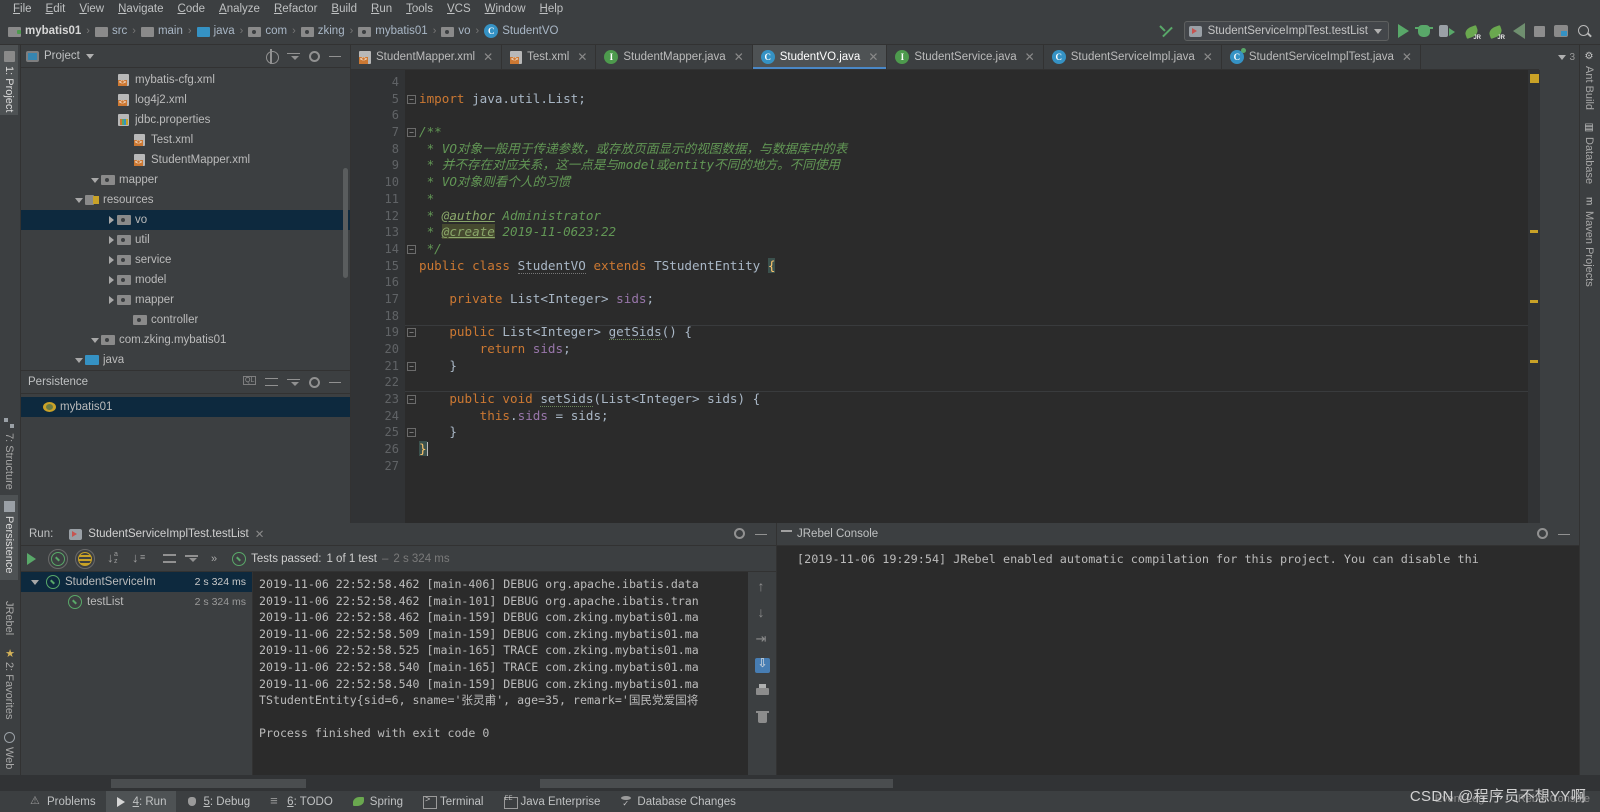  I want to click on show-ignored-icon, so click(85, 558).